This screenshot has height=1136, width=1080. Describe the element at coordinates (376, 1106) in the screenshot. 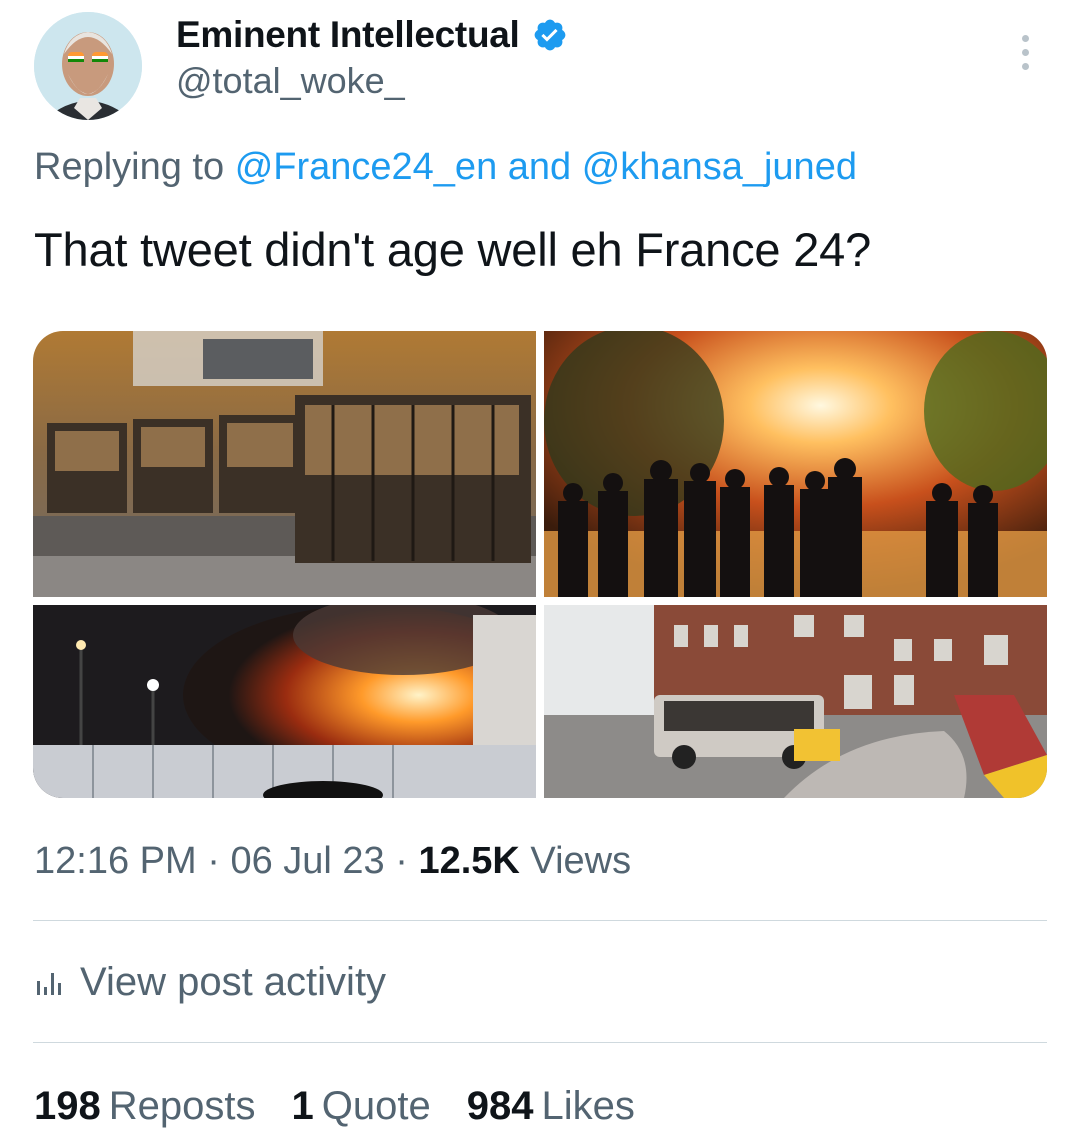

I see `quotes-label: Quote` at that location.